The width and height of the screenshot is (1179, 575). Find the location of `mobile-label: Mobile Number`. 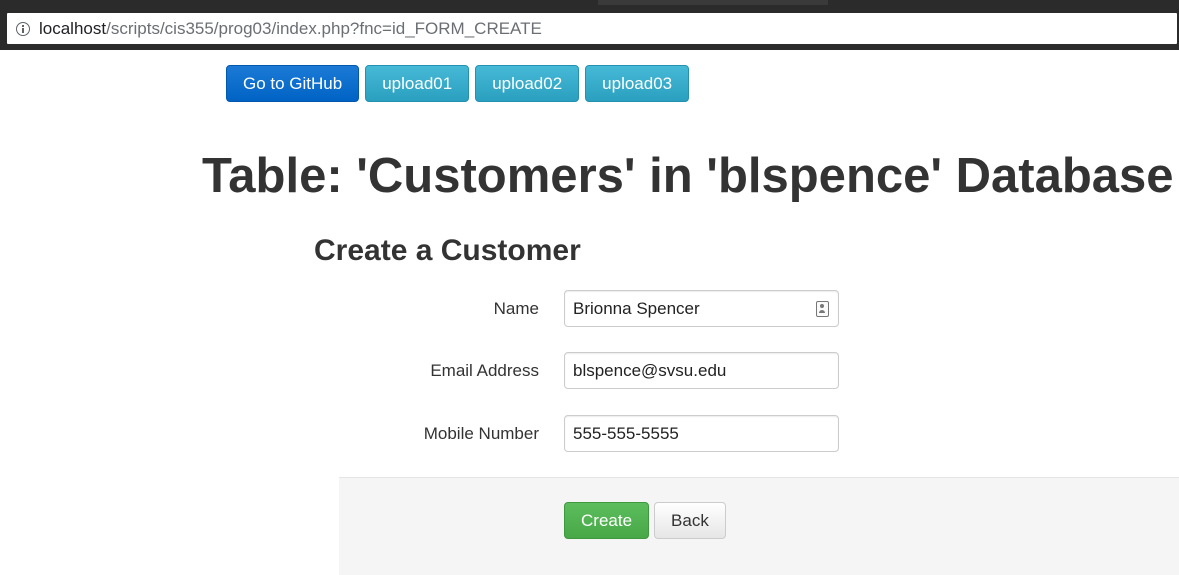

mobile-label: Mobile Number is located at coordinates (481, 433).